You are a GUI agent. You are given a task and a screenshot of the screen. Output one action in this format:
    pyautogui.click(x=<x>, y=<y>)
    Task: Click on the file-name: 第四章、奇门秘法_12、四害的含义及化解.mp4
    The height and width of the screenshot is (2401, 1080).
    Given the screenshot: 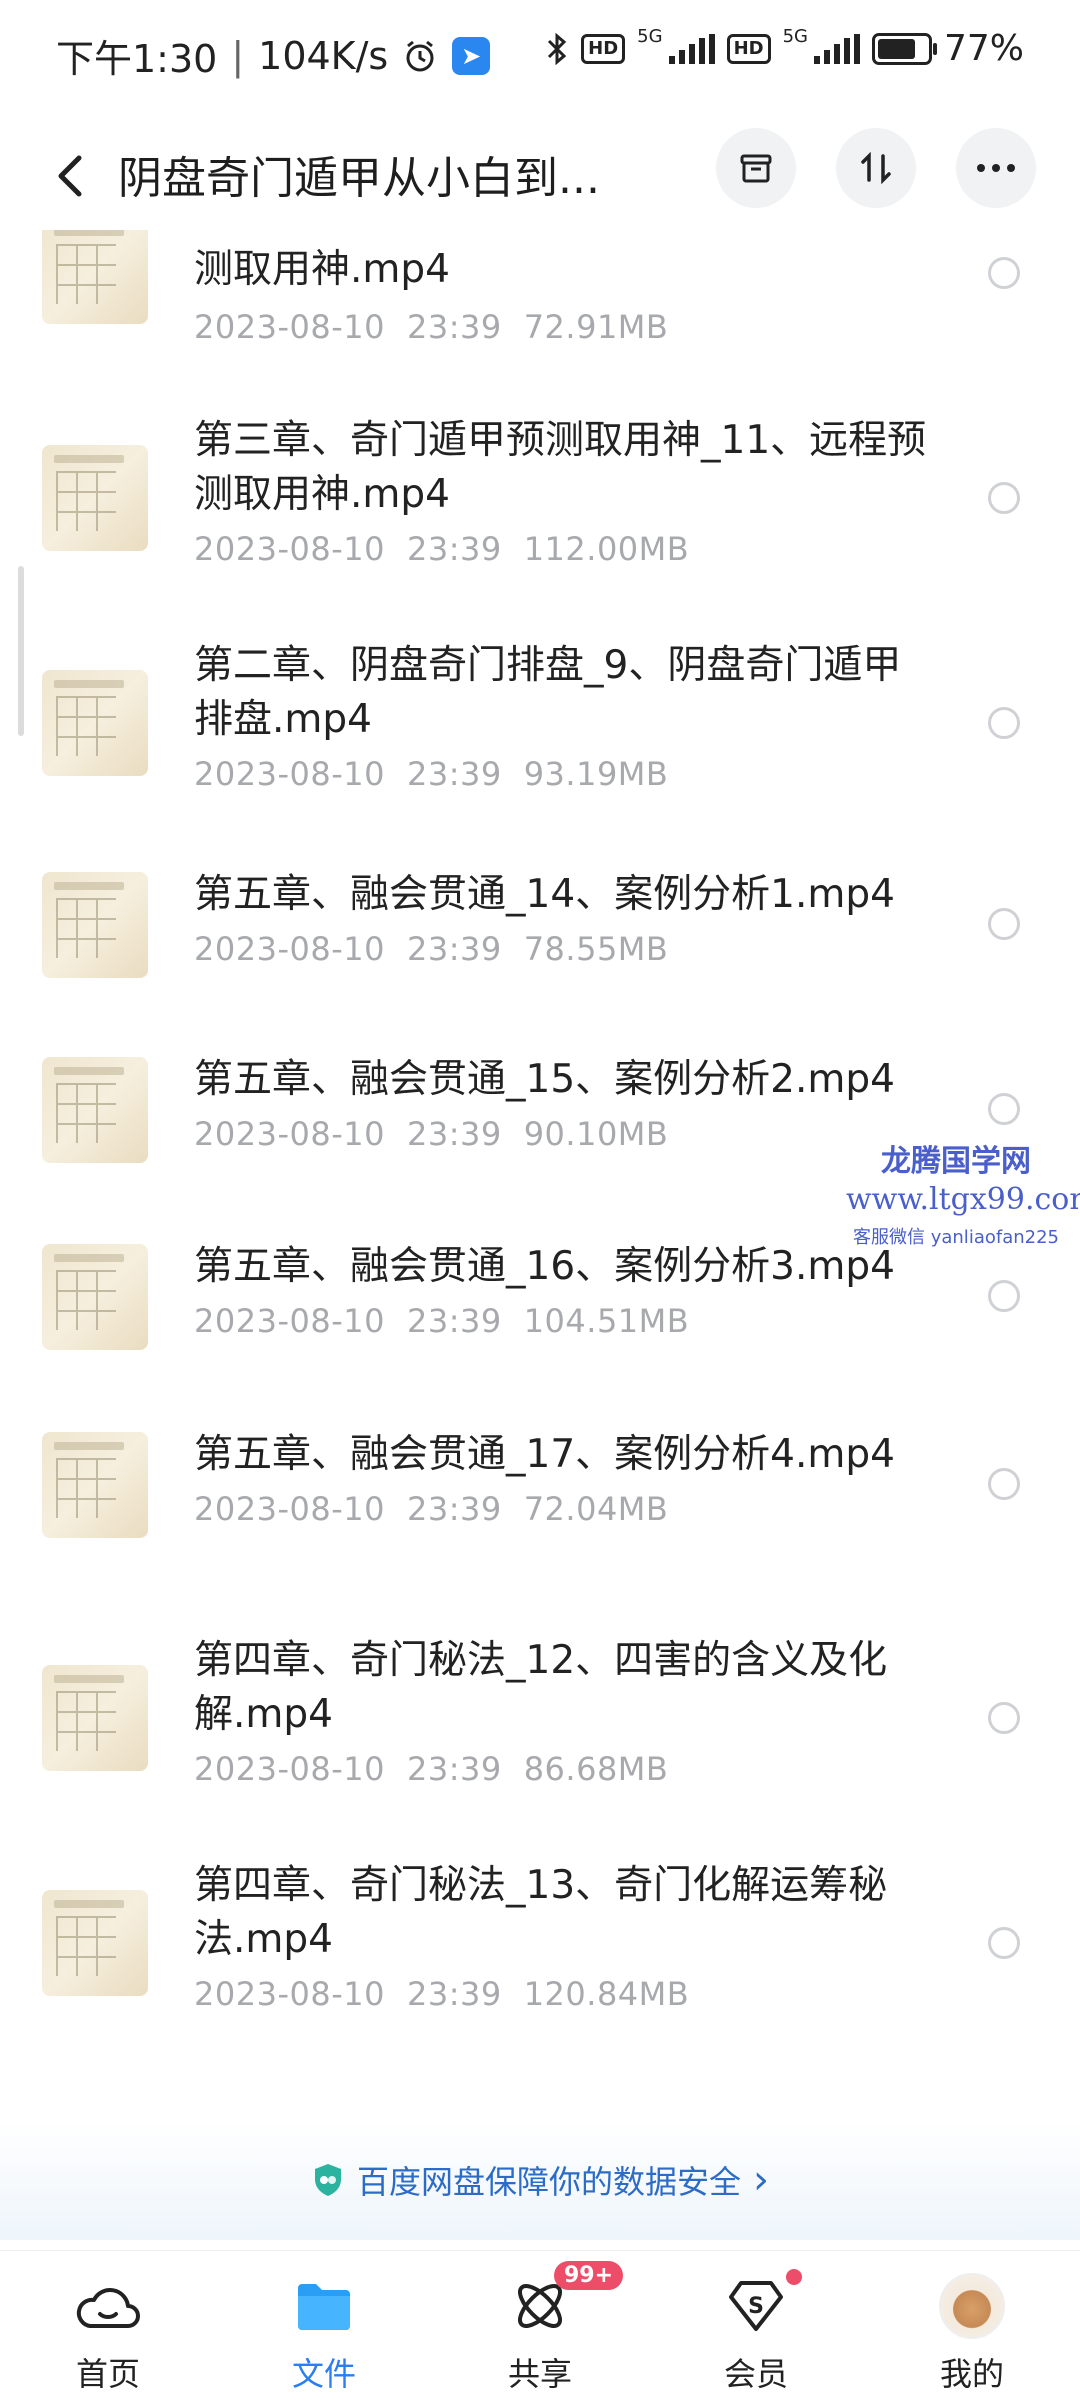 What is the action you would take?
    pyautogui.click(x=541, y=1687)
    